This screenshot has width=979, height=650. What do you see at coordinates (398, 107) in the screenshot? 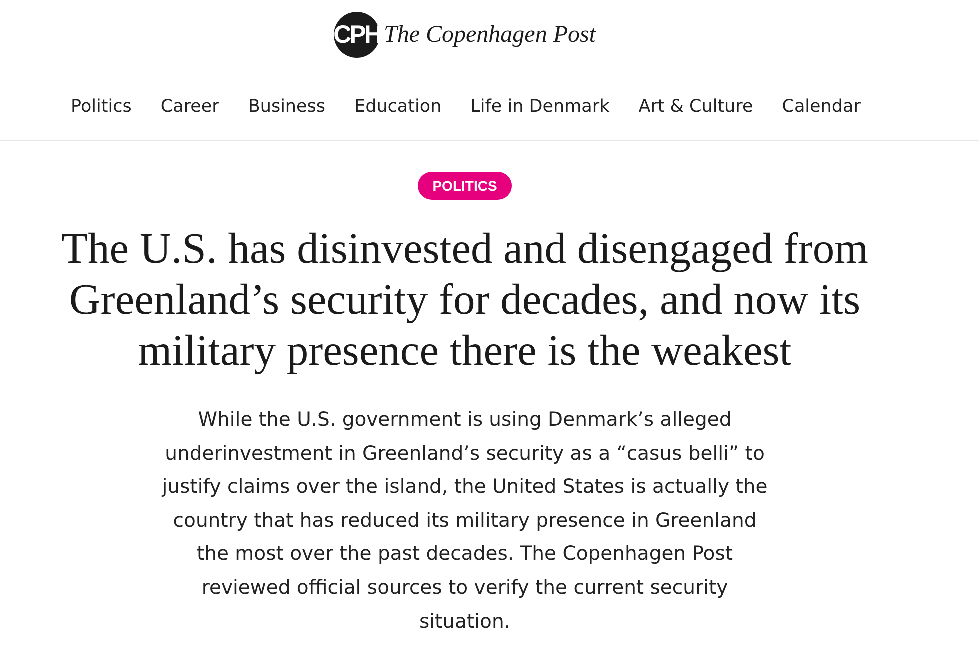
I see `nav-link: Education` at bounding box center [398, 107].